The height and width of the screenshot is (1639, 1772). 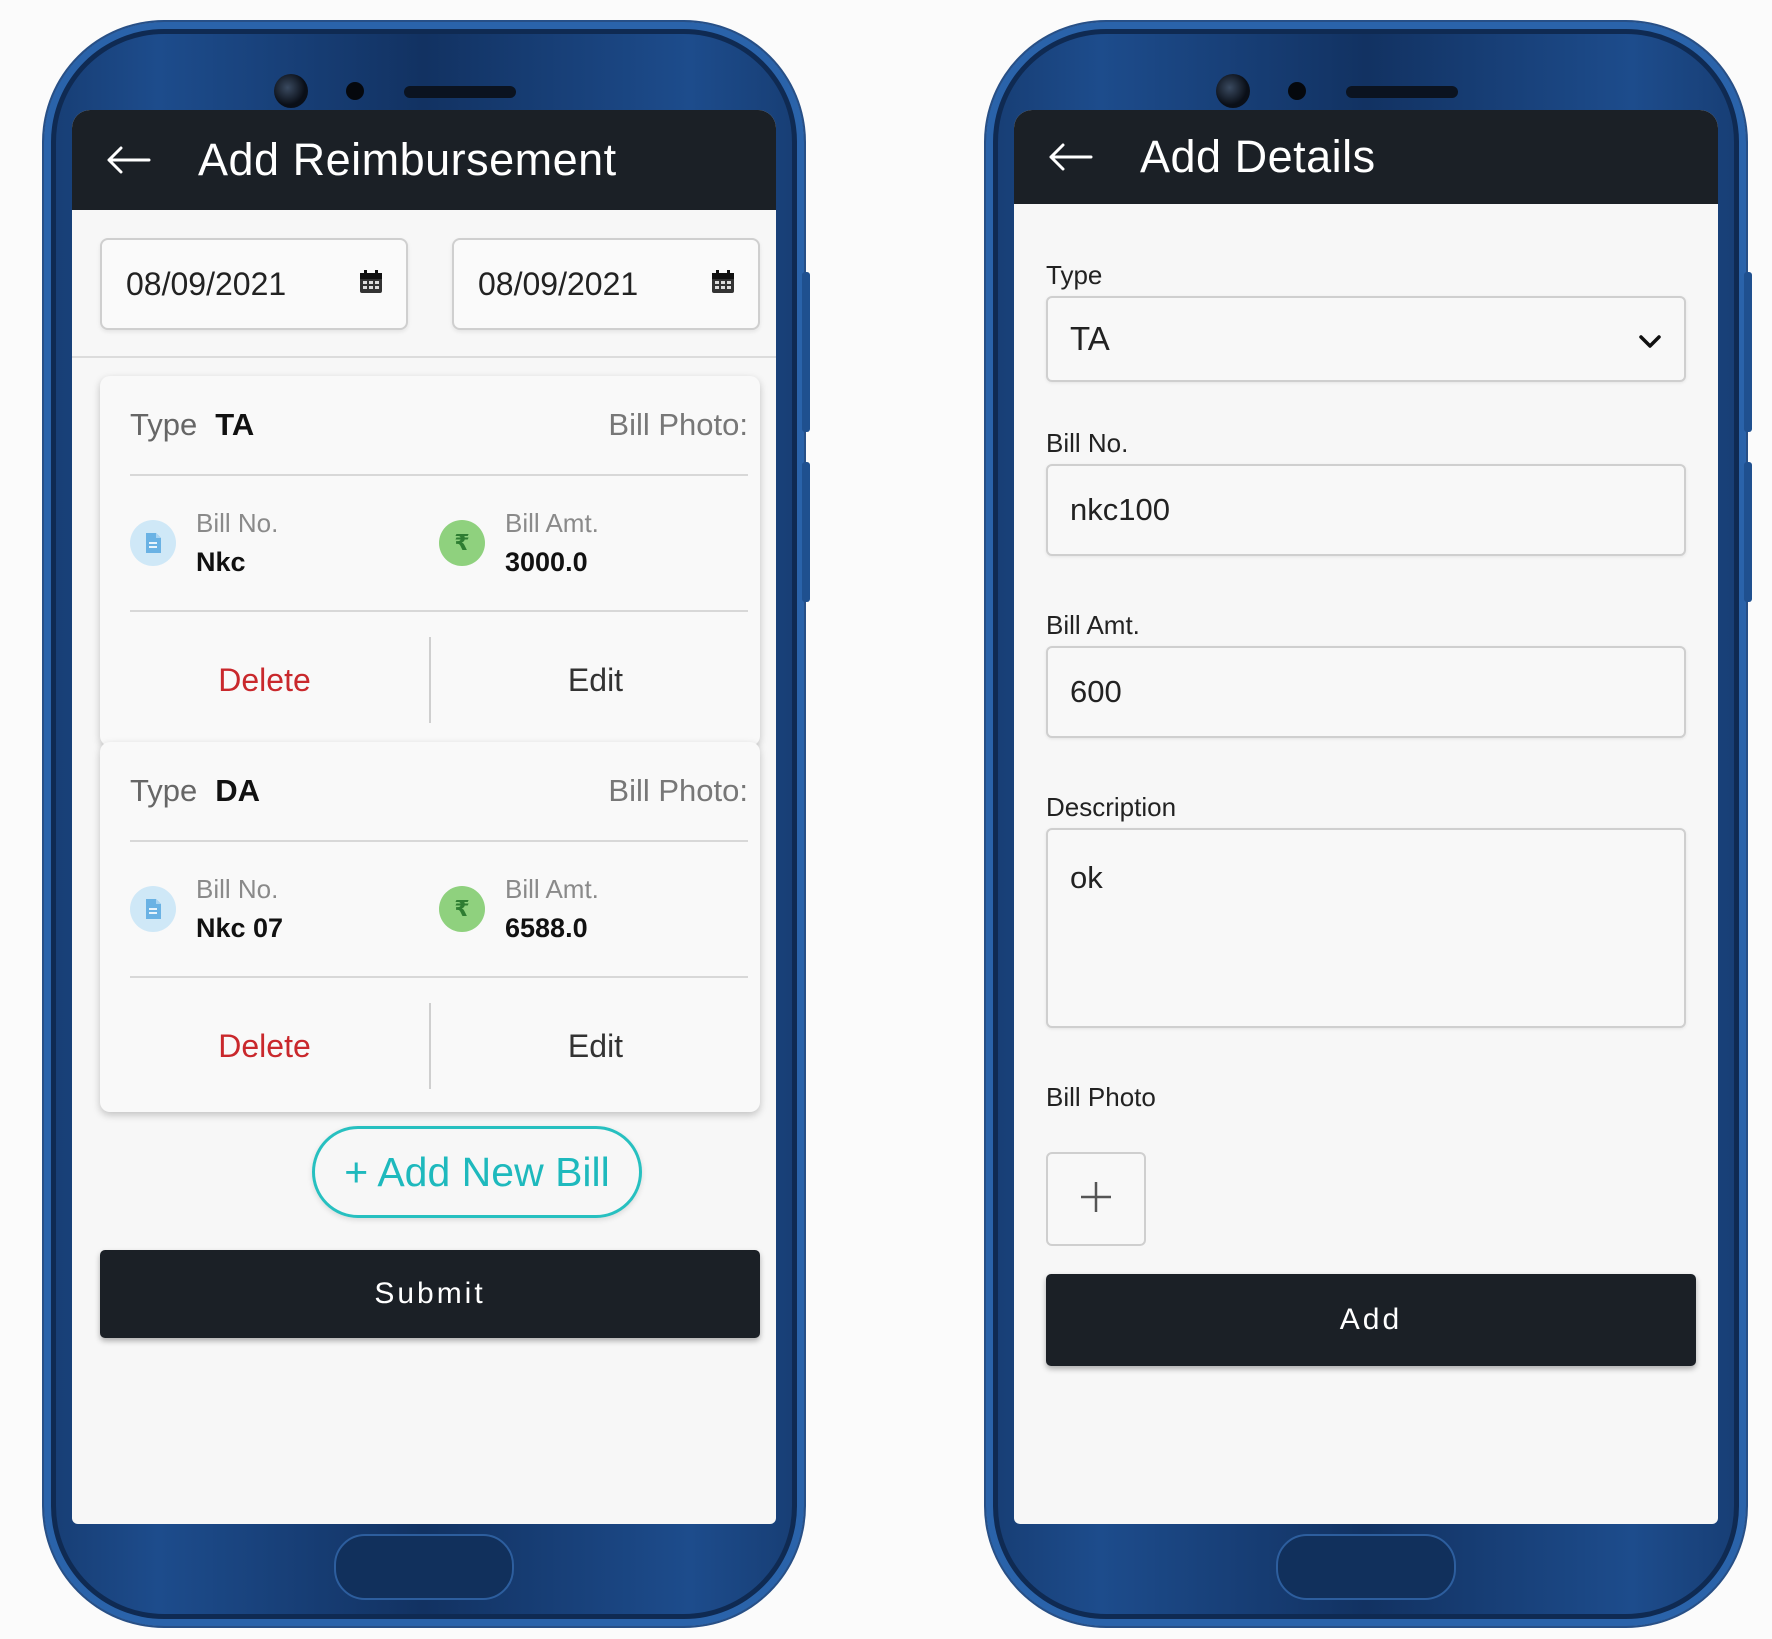 What do you see at coordinates (1371, 1320) in the screenshot?
I see `add-button: Add` at bounding box center [1371, 1320].